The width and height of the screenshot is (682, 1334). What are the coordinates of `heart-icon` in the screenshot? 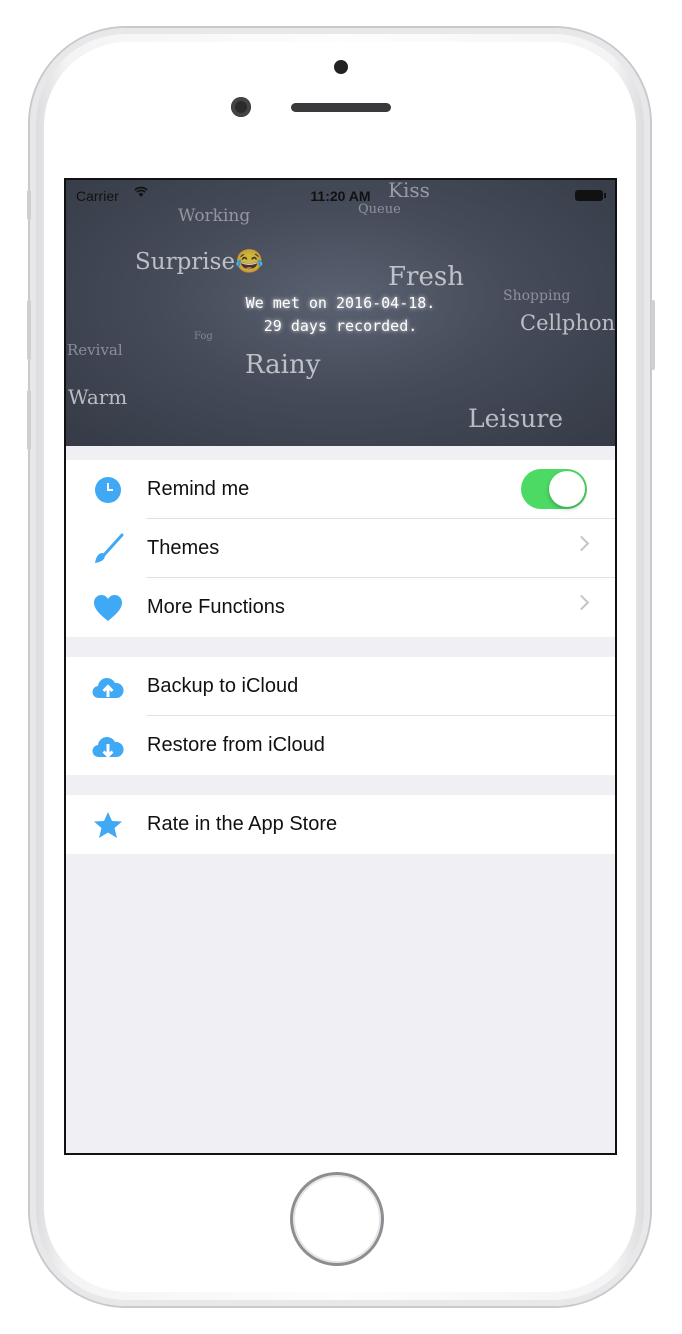 It's located at (108, 608).